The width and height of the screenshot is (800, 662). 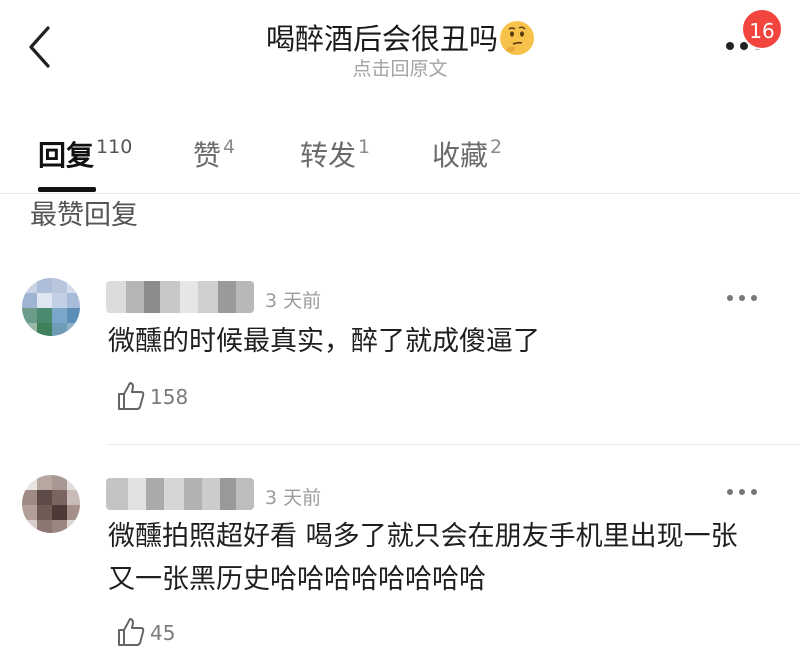 I want to click on post-title: 喝醉酒后会很丑吗, so click(x=400, y=37).